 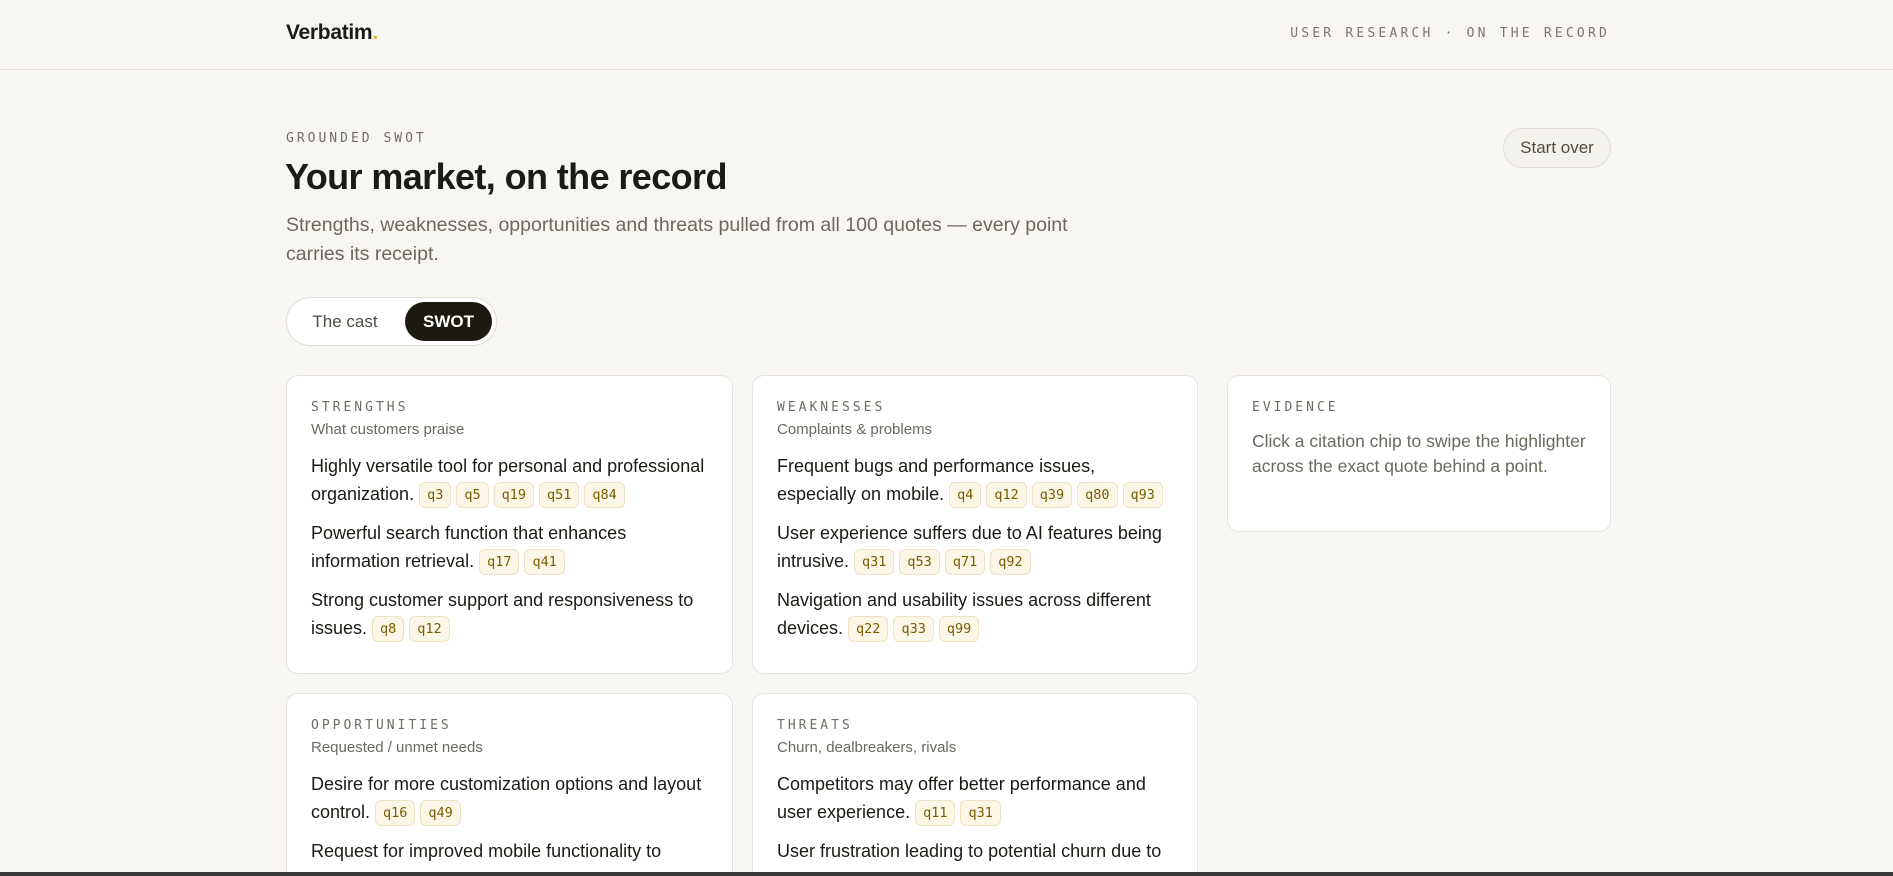 I want to click on card-subtitle: What customers praise, so click(x=388, y=429).